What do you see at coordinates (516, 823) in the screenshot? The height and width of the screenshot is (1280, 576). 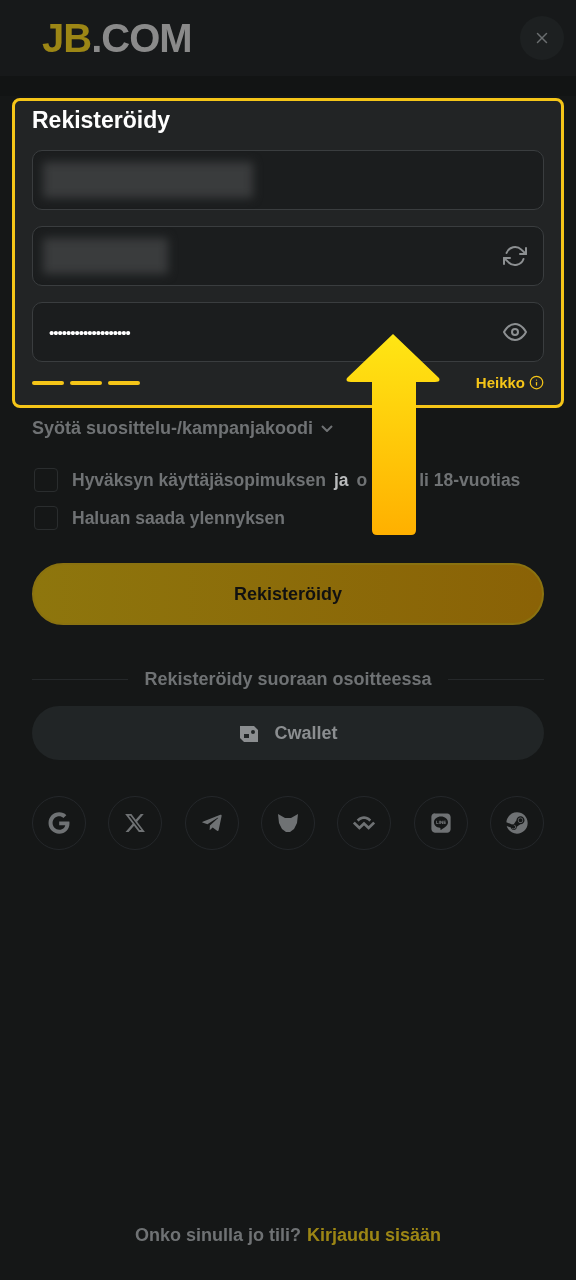 I see `steam-icon` at bounding box center [516, 823].